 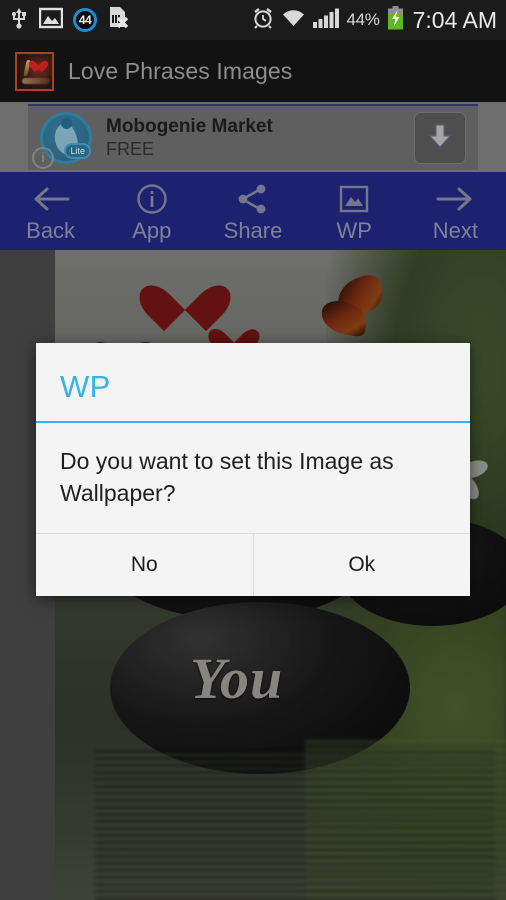 I want to click on arrow-right-icon, so click(x=455, y=199).